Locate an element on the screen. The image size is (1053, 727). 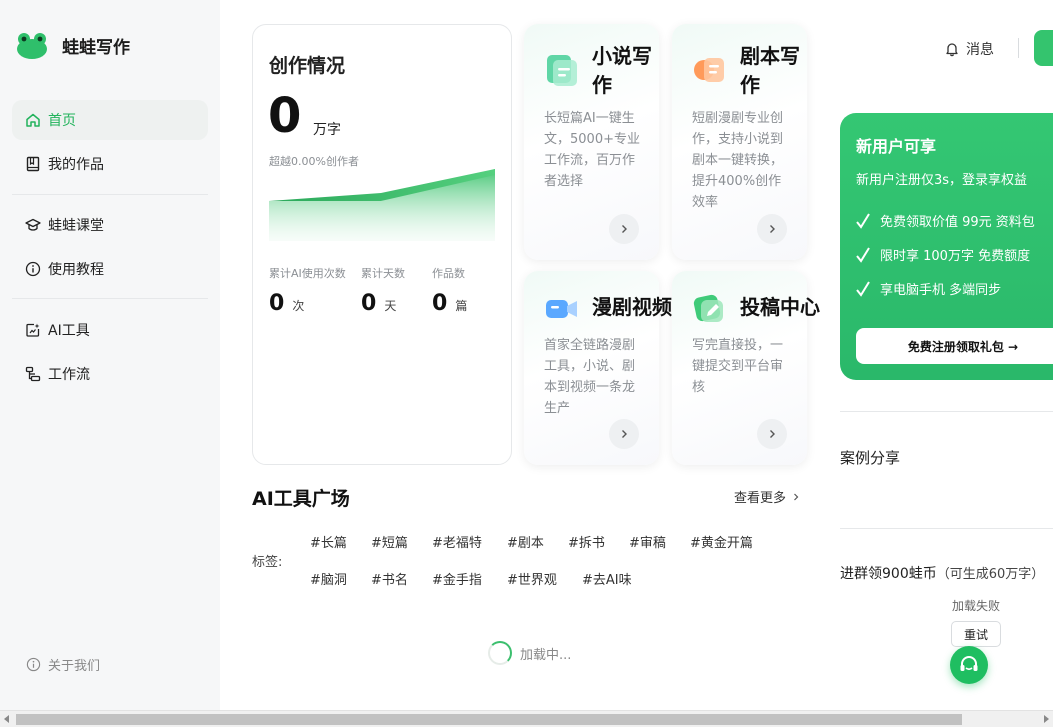
metric-value: 0 is located at coordinates (369, 303).